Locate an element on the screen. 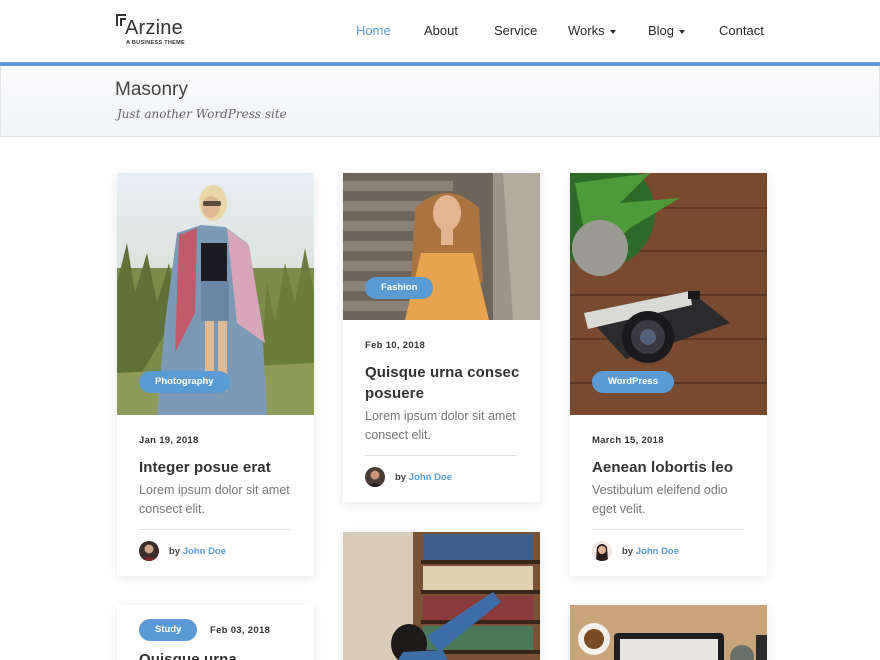  post-date: Jan 19, 2018 is located at coordinates (169, 440).